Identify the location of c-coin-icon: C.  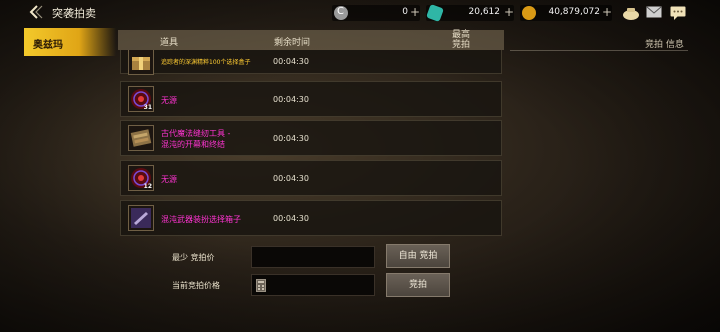
(341, 13).